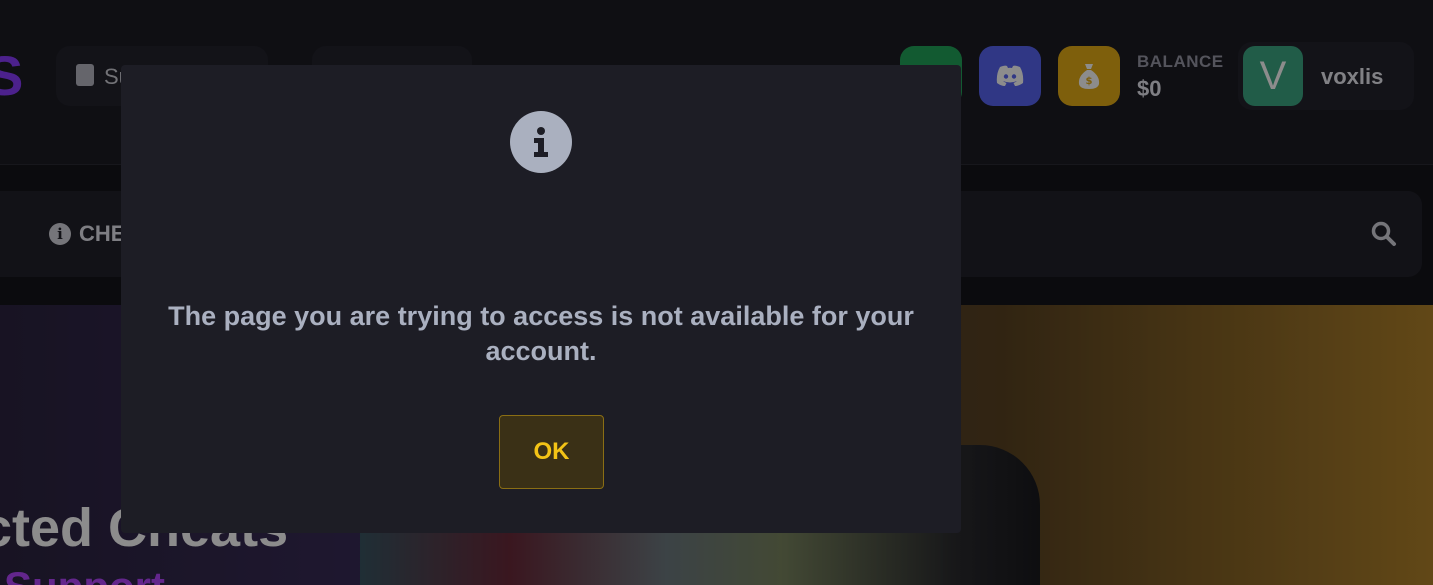 The image size is (1433, 585). Describe the element at coordinates (541, 142) in the screenshot. I see `info-icon` at that location.